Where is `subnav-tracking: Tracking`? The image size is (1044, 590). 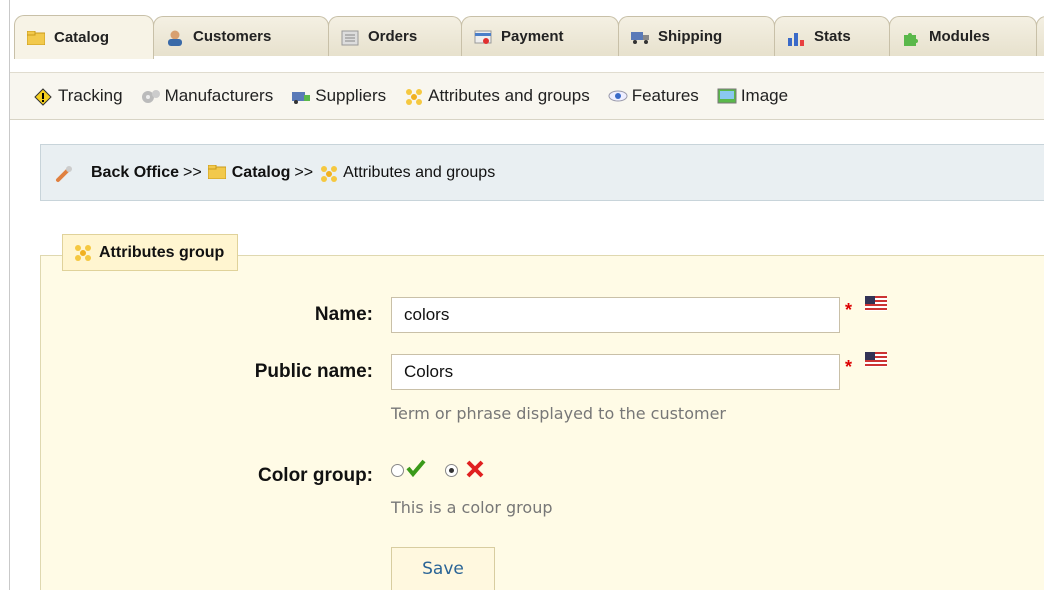 subnav-tracking: Tracking is located at coordinates (78, 96).